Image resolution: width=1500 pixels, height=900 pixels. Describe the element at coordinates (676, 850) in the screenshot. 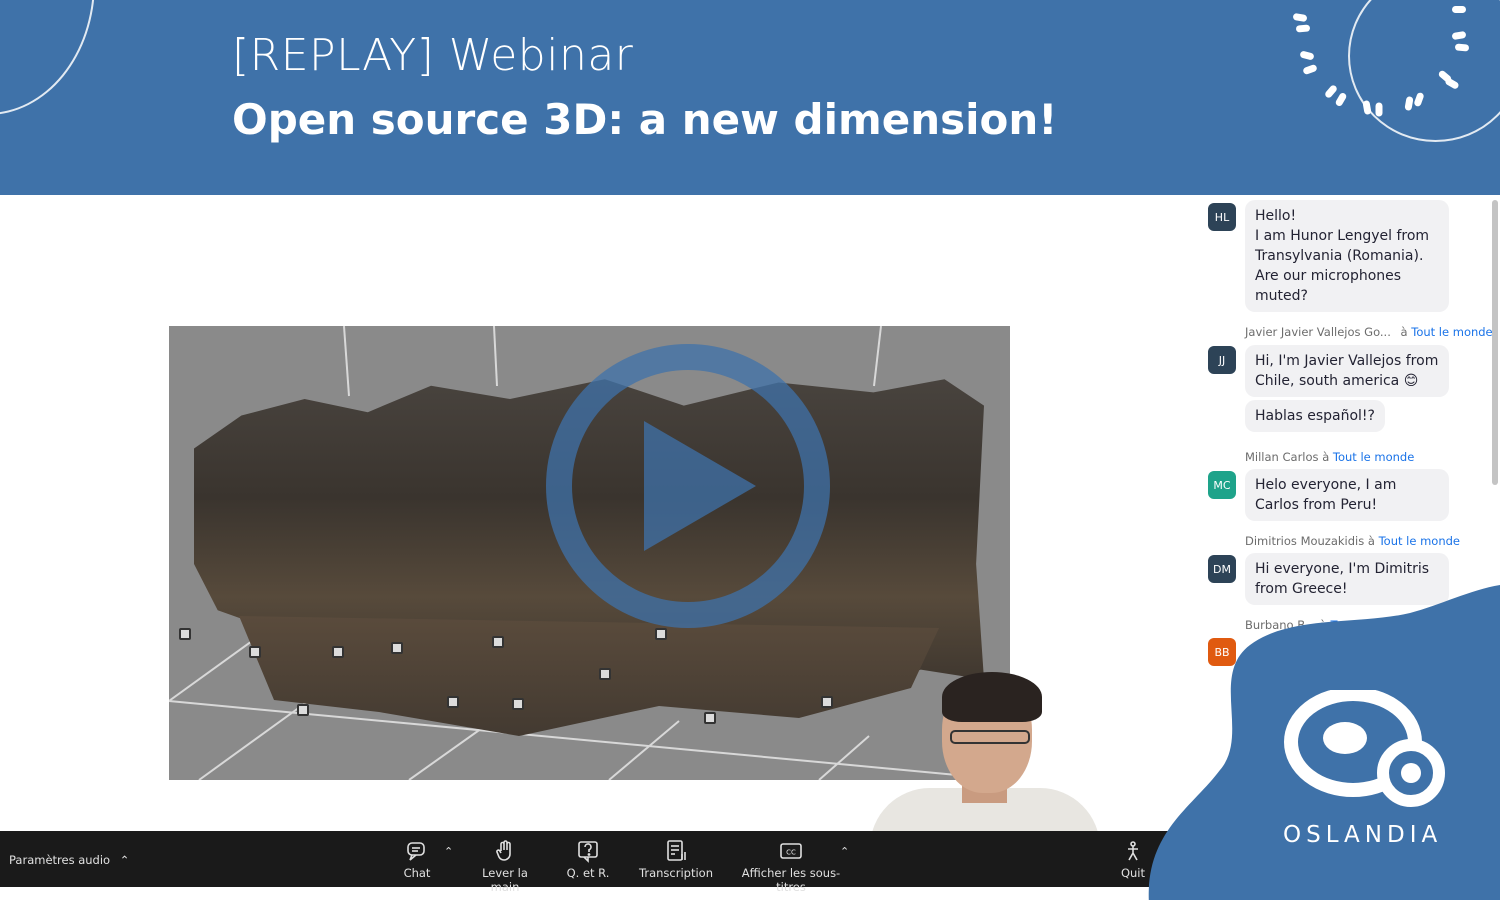

I see `transcript-icon` at that location.